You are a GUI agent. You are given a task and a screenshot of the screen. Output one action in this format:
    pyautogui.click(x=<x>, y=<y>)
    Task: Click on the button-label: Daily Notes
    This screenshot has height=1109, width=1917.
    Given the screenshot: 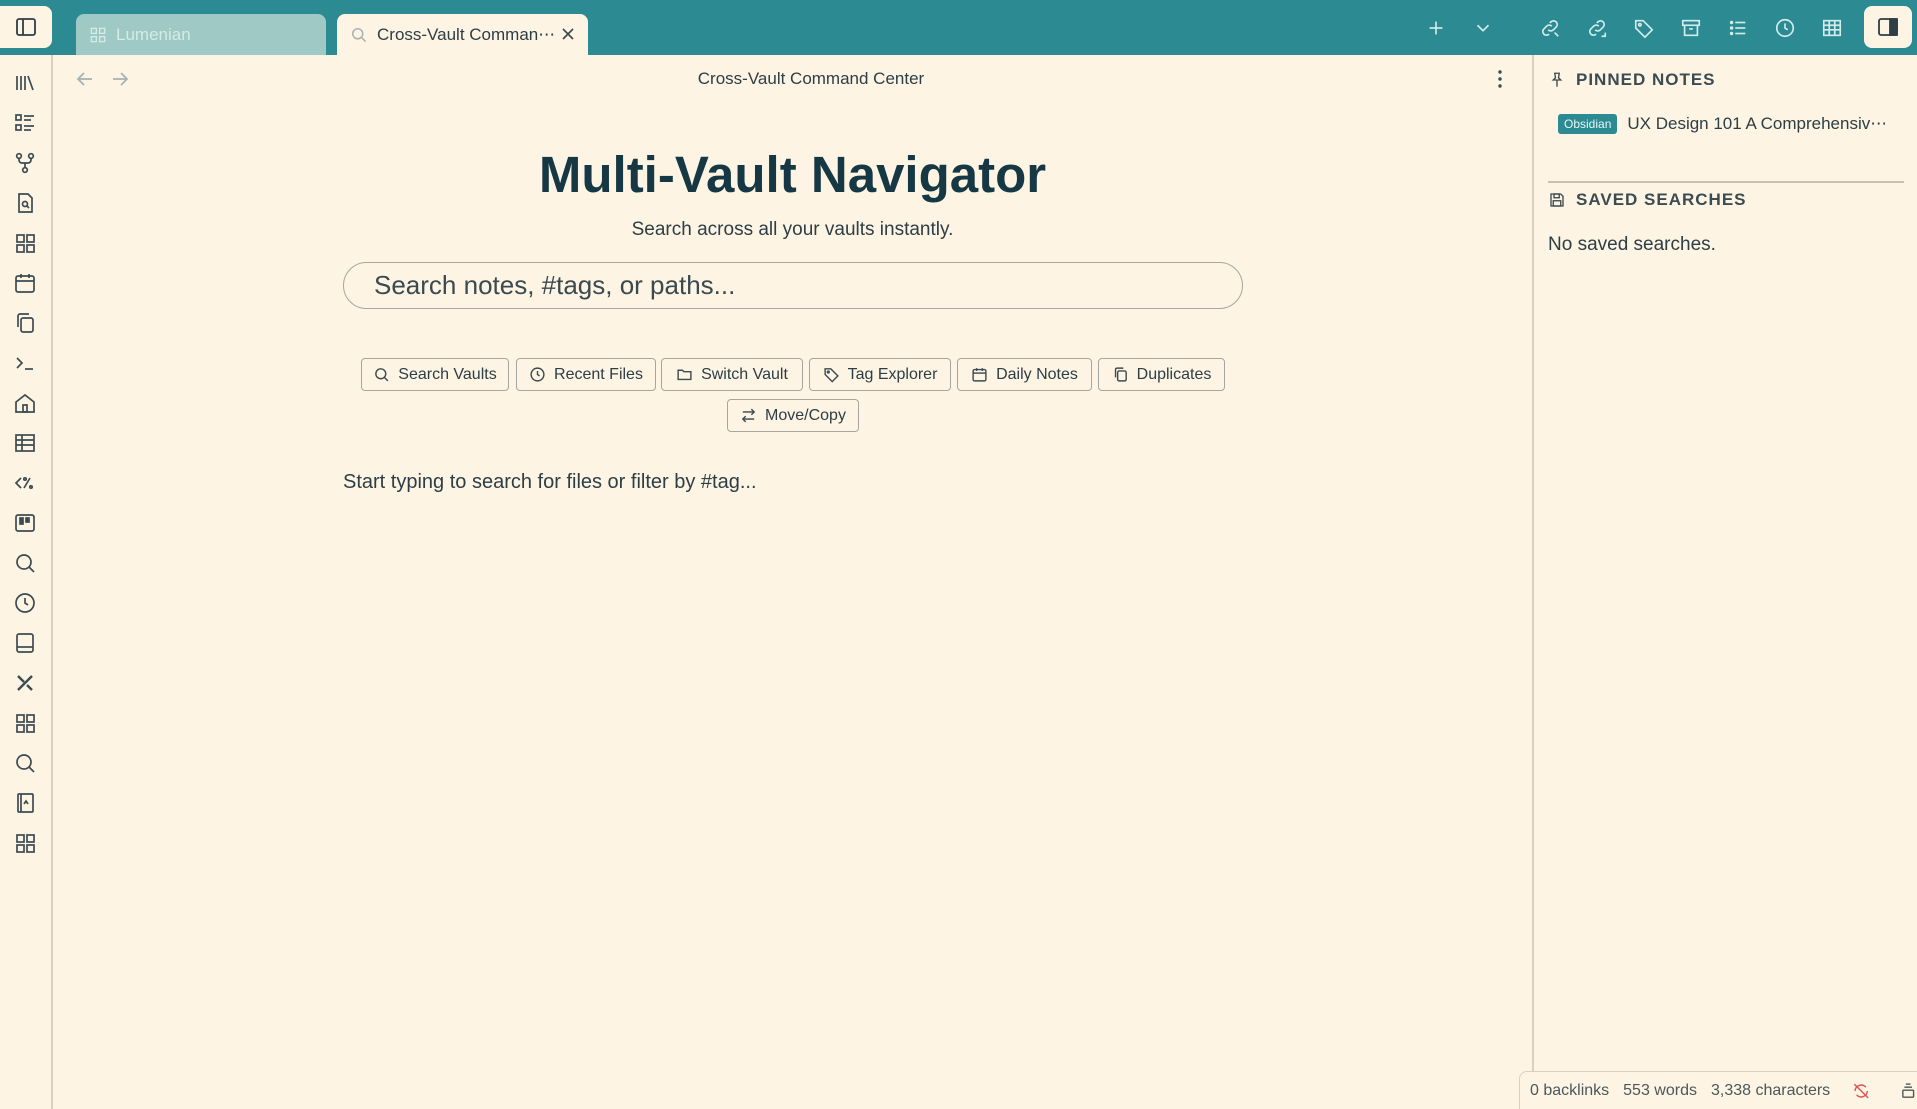 What is the action you would take?
    pyautogui.click(x=1037, y=374)
    